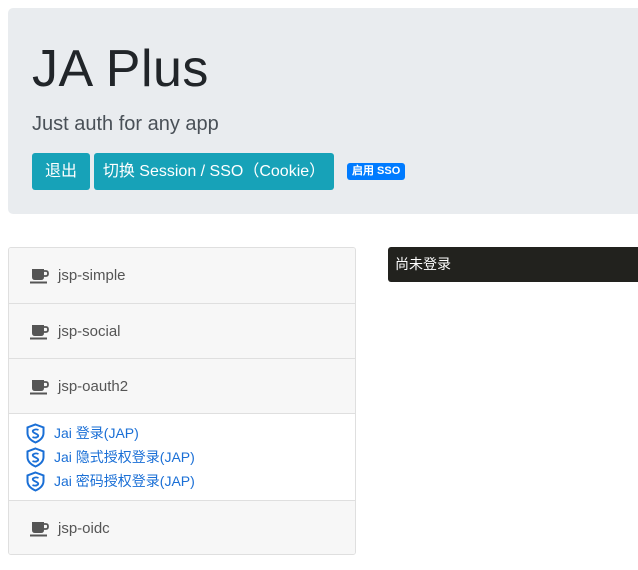 Image resolution: width=638 pixels, height=570 pixels. I want to click on sidebar-item-jsp-oauth2: jsp-oauth2, so click(182, 385).